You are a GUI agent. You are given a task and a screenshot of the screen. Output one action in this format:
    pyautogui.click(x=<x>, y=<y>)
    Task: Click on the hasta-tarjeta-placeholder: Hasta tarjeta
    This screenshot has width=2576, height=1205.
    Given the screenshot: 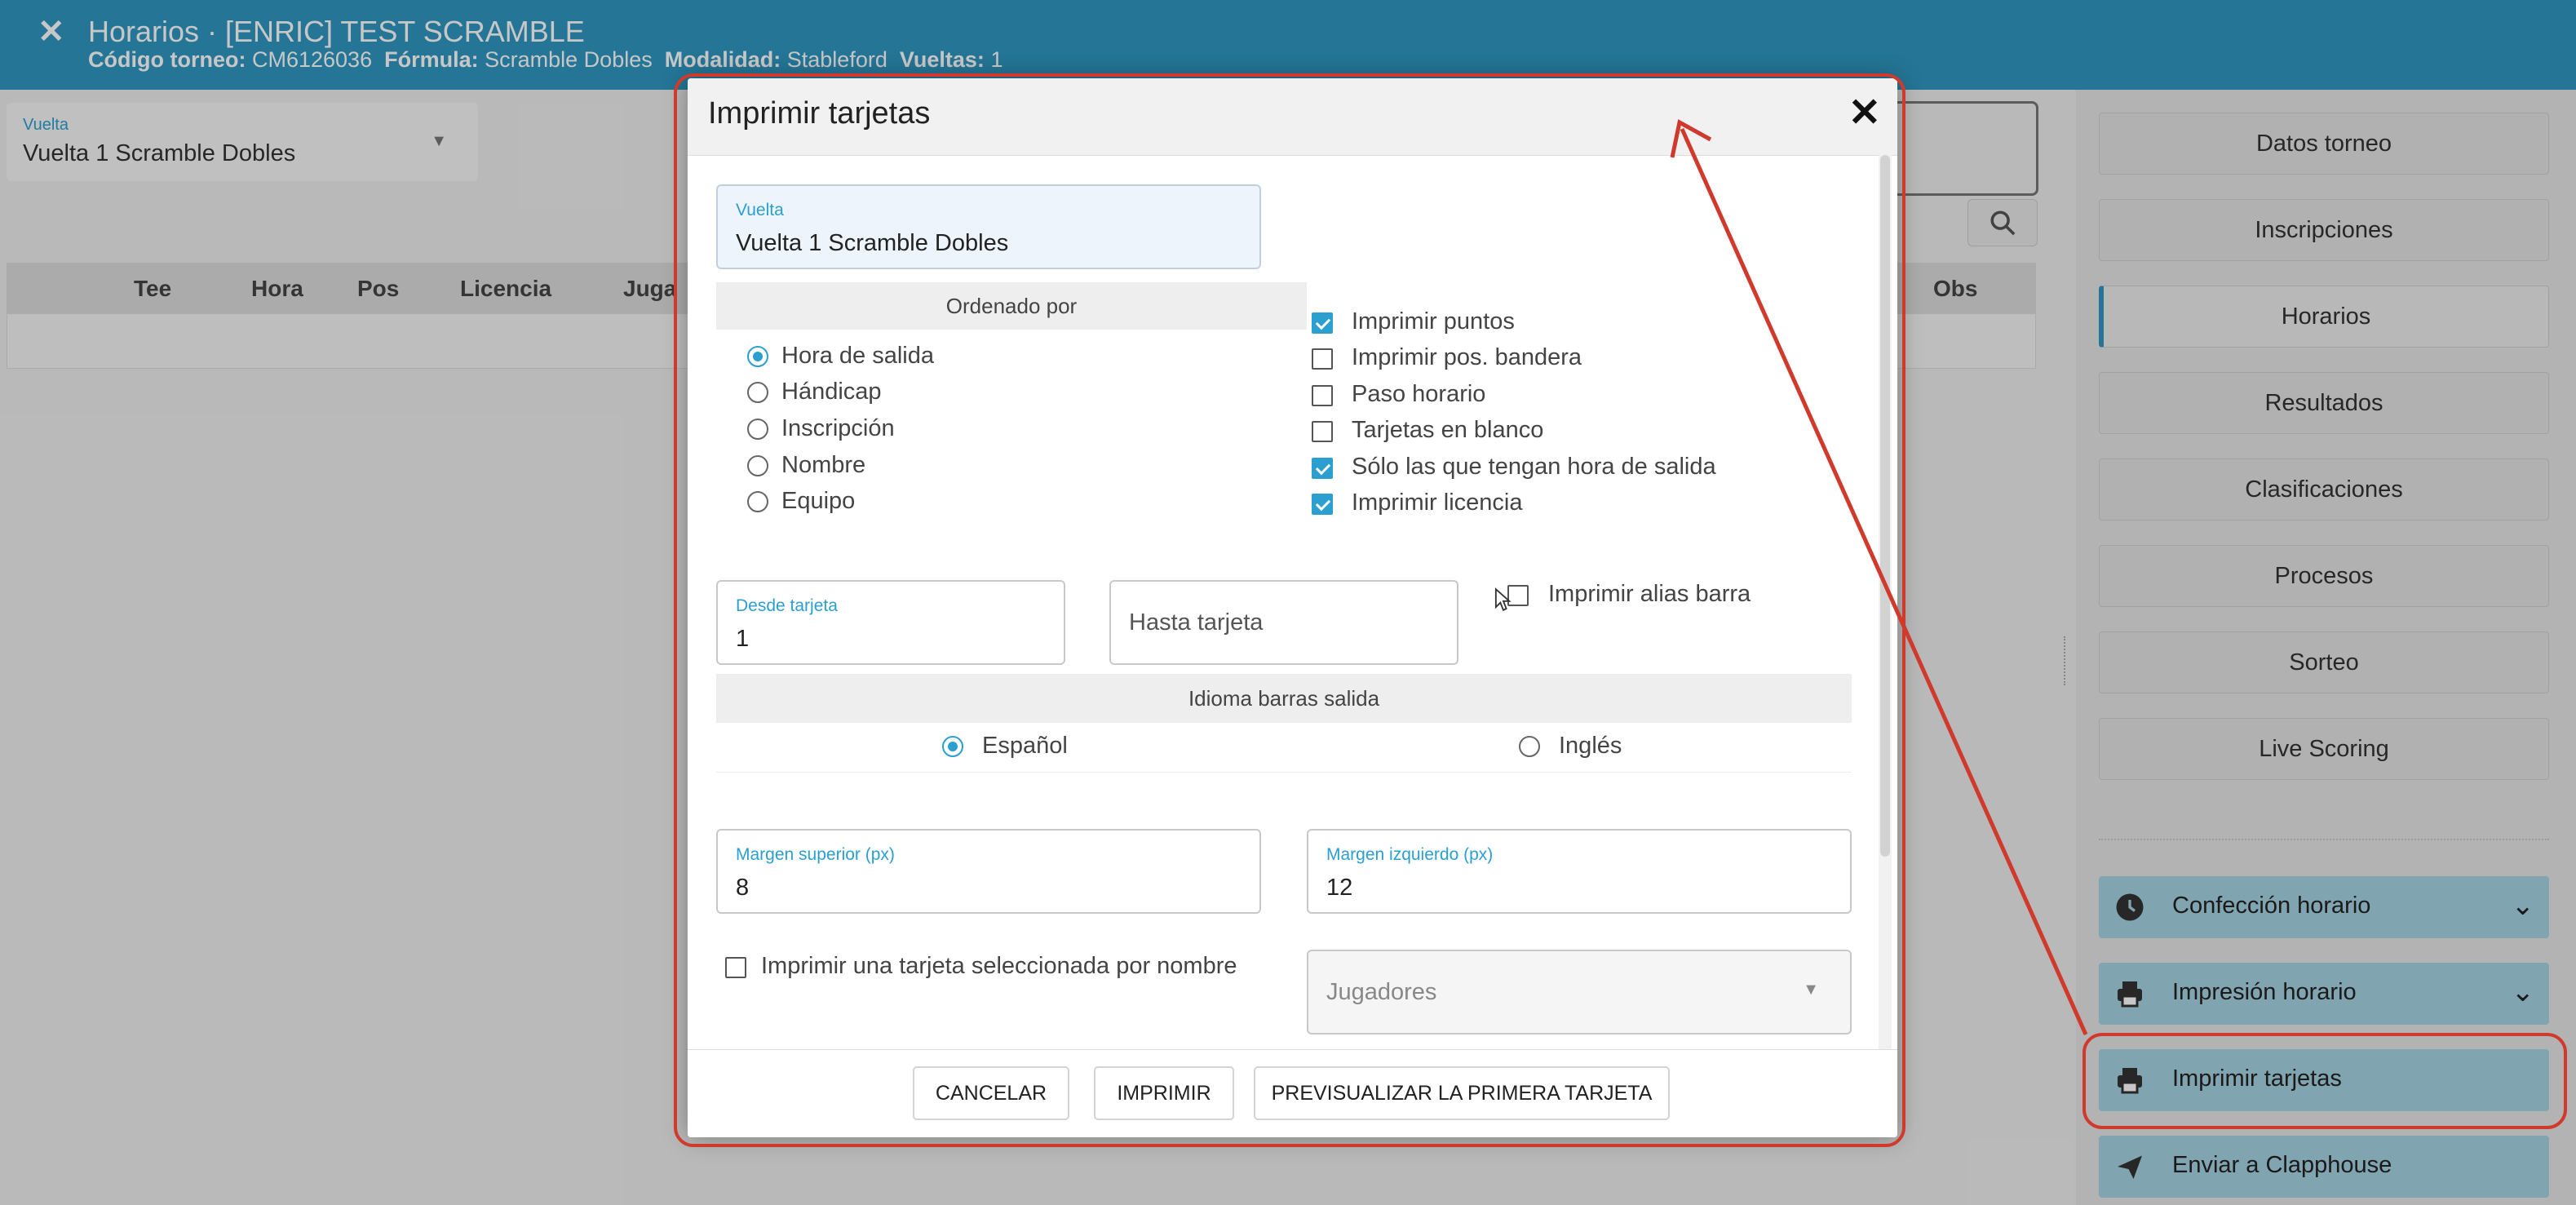 What is the action you would take?
    pyautogui.click(x=1196, y=623)
    